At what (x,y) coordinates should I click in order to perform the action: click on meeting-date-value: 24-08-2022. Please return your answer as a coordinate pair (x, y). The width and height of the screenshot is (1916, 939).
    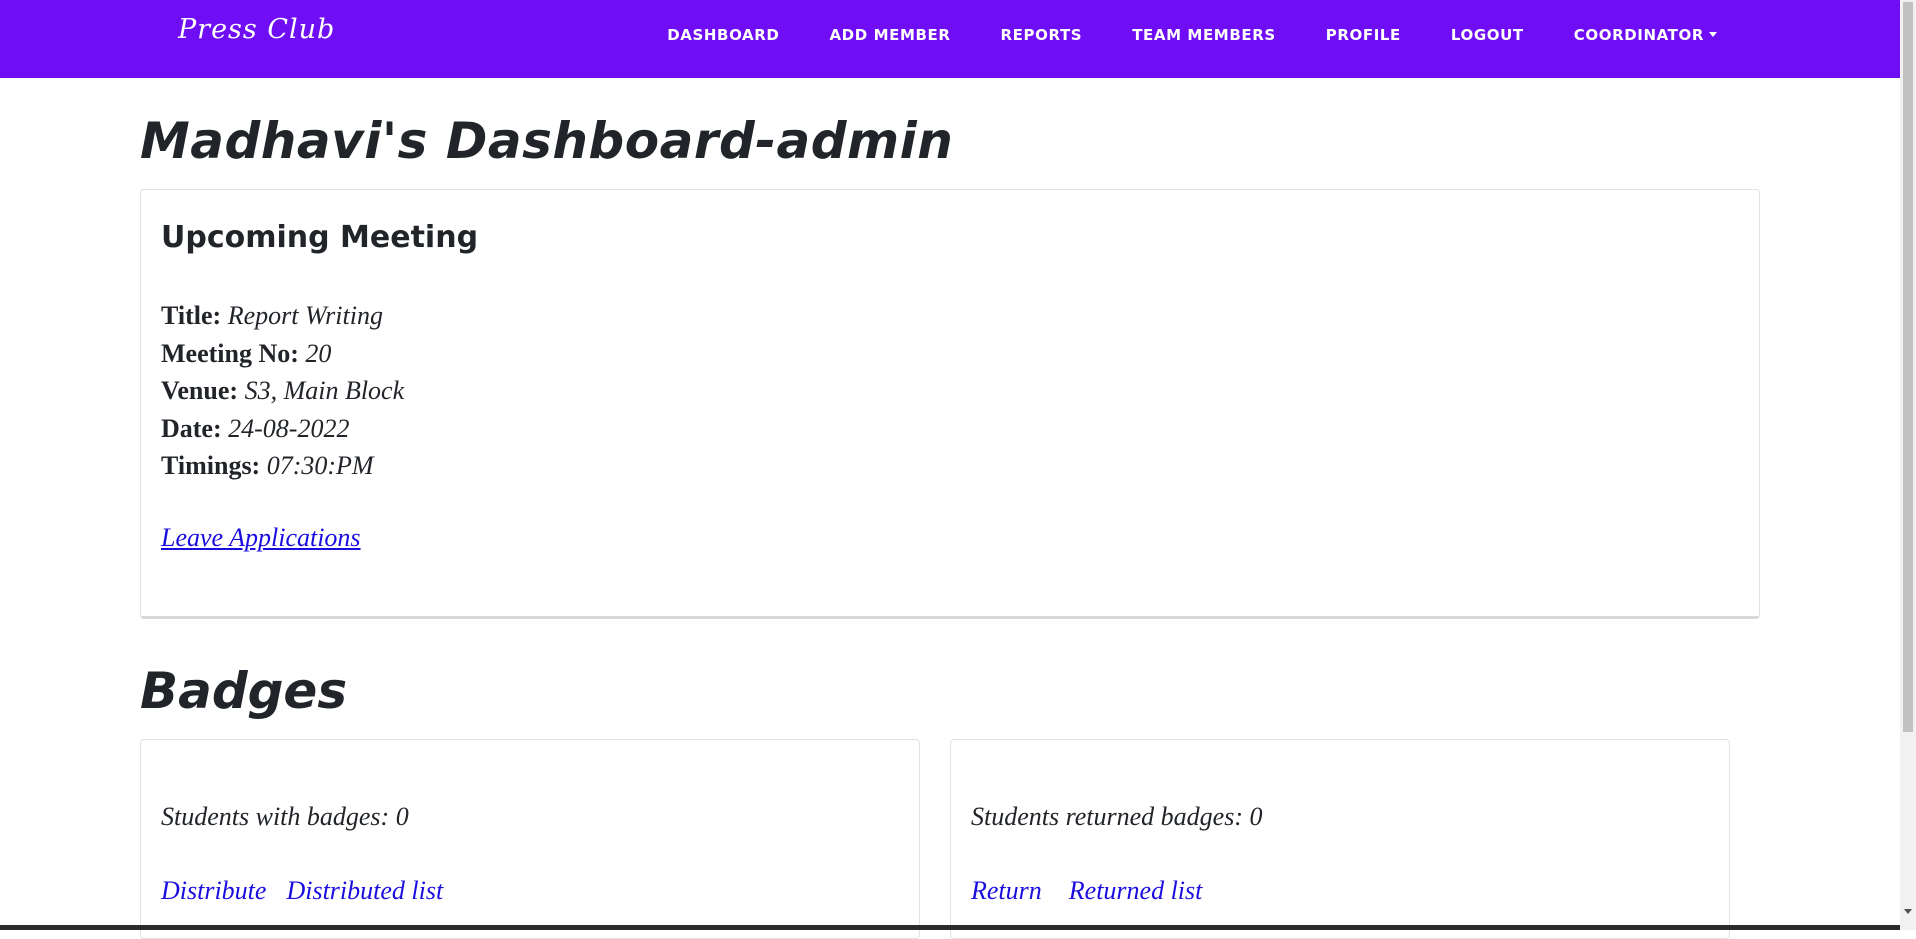
    Looking at the image, I should click on (289, 428).